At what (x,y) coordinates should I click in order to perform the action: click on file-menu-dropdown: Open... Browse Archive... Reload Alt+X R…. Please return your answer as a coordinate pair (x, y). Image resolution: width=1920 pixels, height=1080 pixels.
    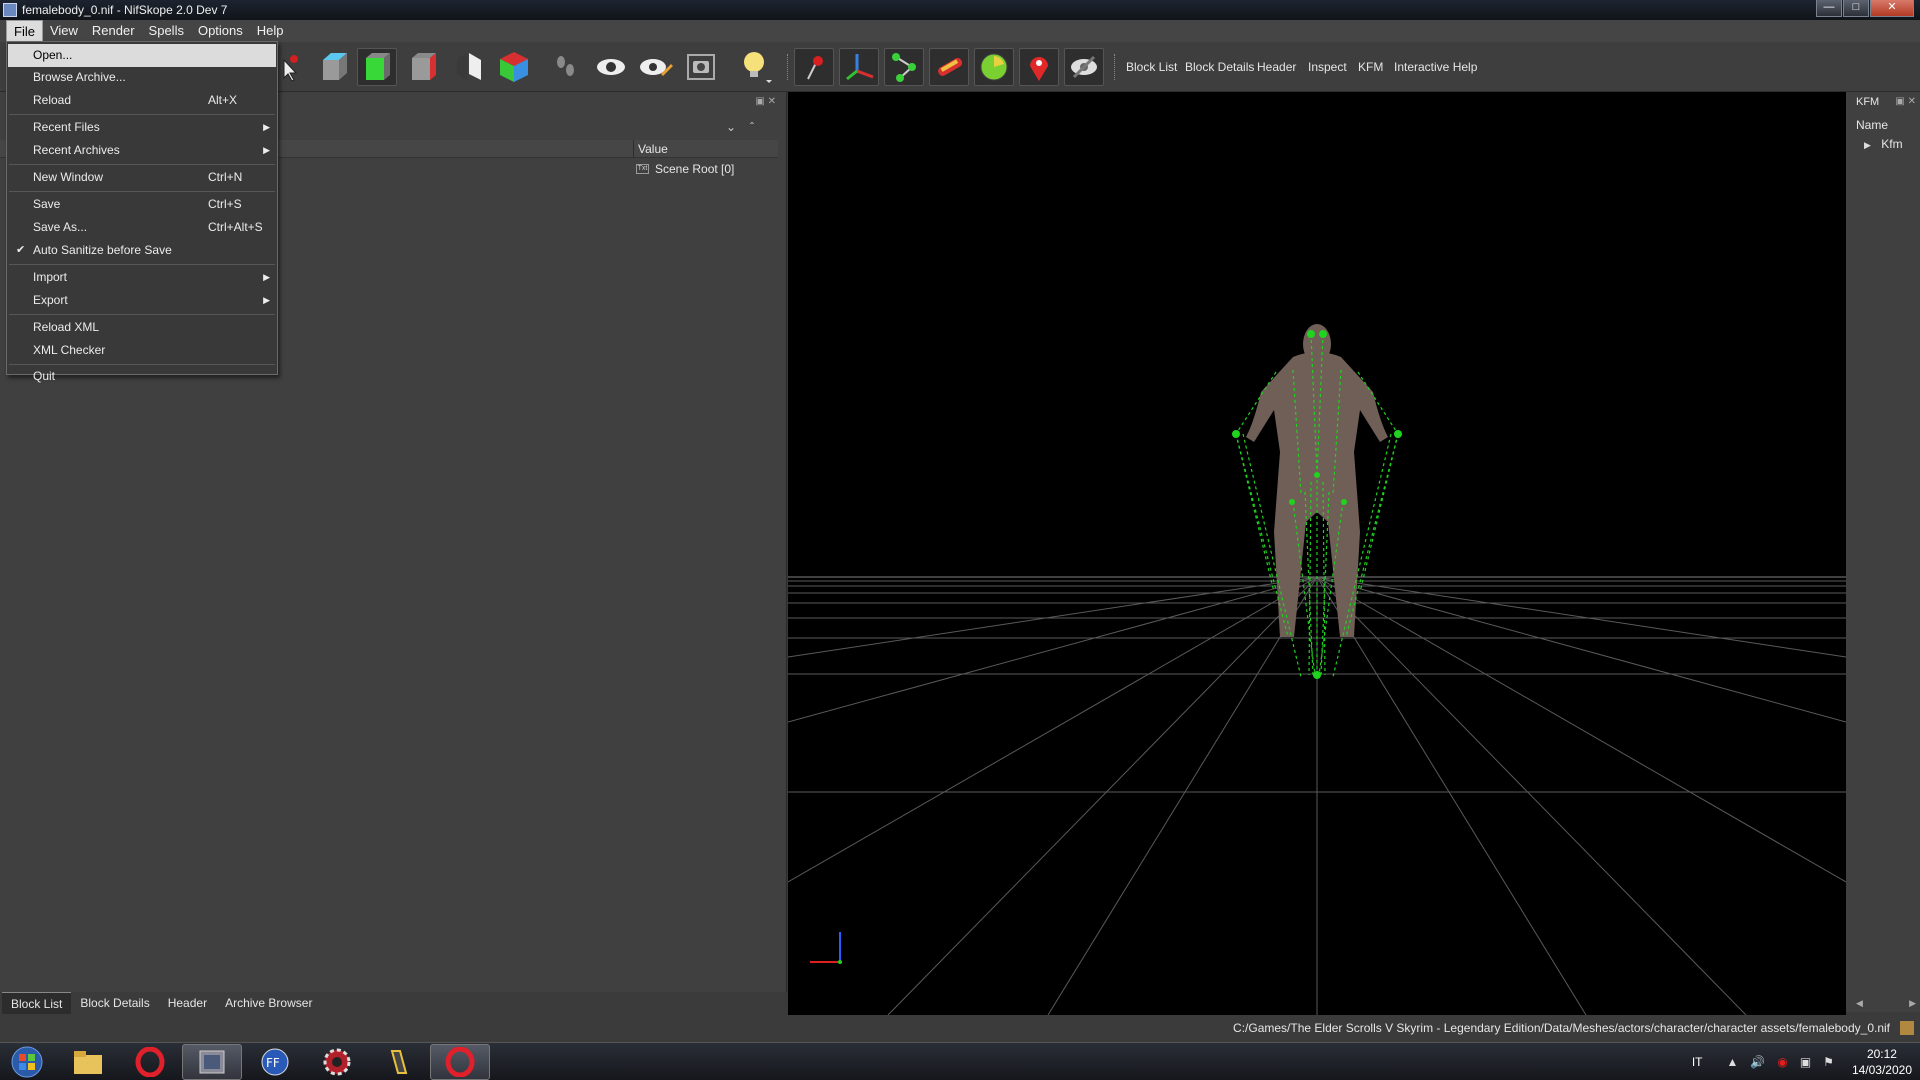
    Looking at the image, I should click on (142, 212).